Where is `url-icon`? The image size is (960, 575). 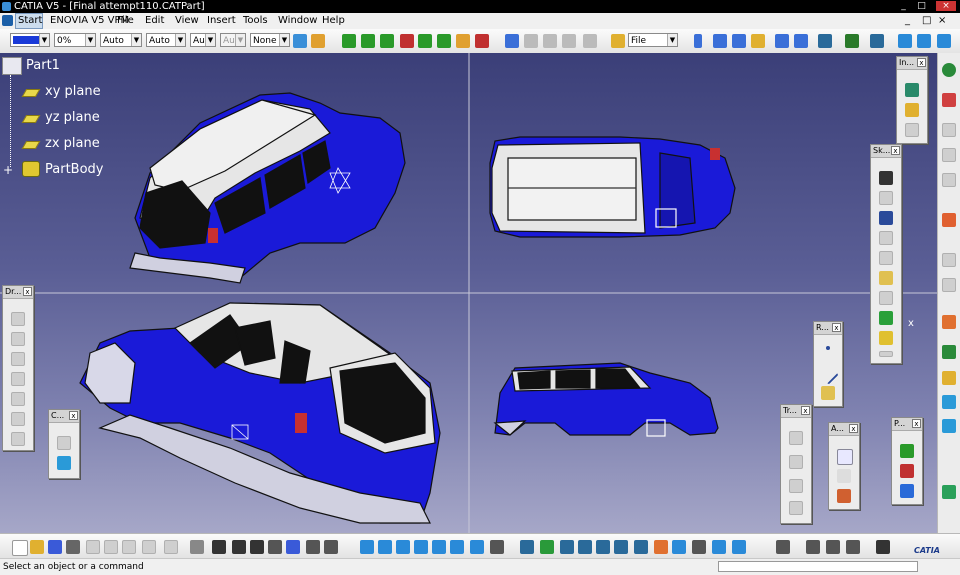
url-icon is located at coordinates (257, 547).